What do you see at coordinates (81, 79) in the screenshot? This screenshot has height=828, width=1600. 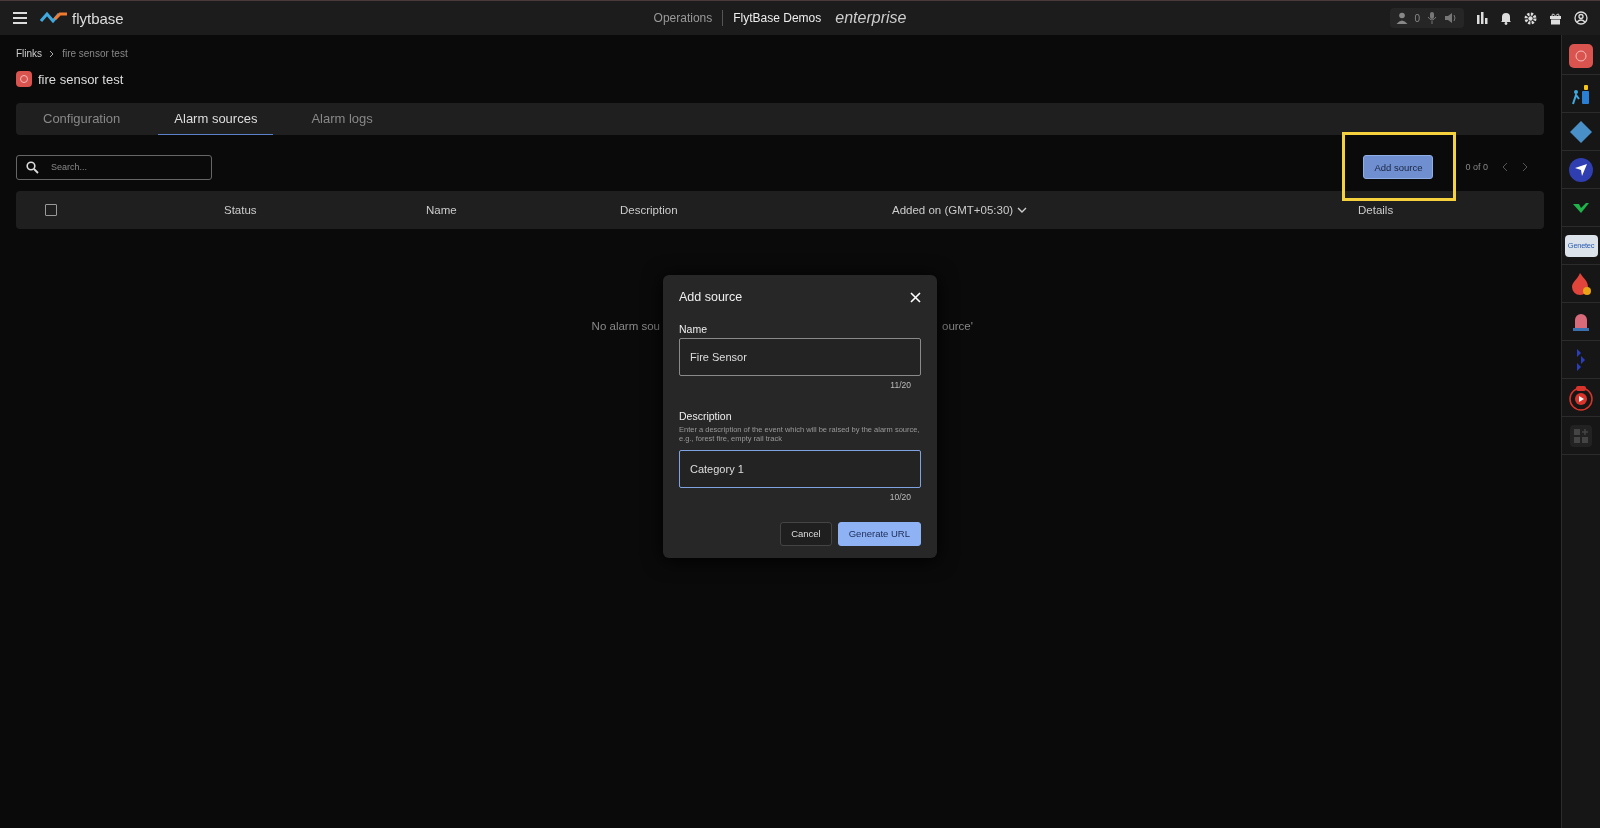 I see `page-title: fire sensor test` at bounding box center [81, 79].